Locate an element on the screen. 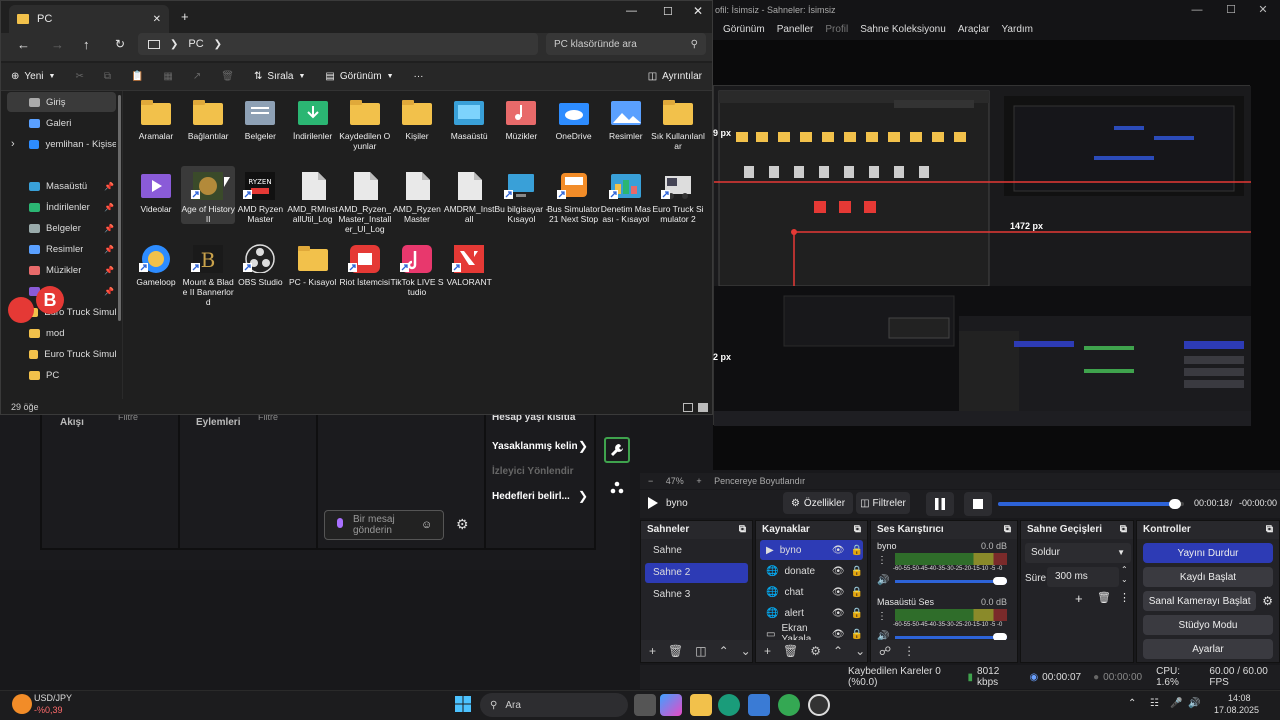  file-item: Masaüstü is located at coordinates (469, 117).